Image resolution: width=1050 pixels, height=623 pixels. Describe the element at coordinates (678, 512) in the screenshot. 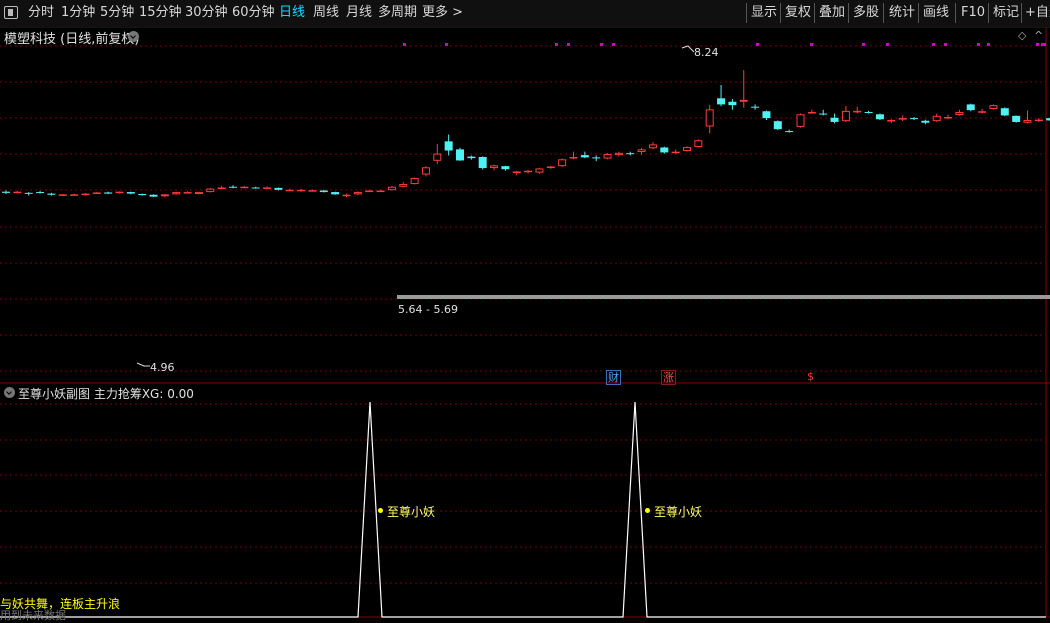

I see `signal-label: 至尊小妖` at that location.